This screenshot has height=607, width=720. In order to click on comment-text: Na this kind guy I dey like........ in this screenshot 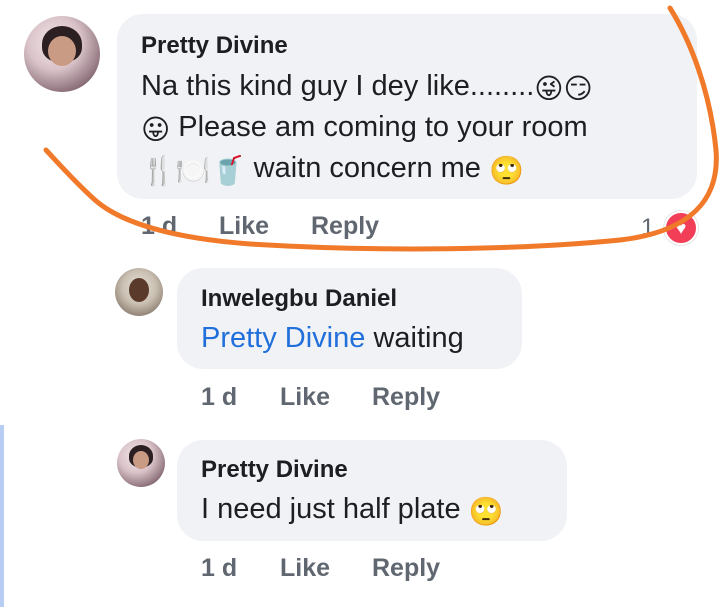, I will do `click(338, 86)`.